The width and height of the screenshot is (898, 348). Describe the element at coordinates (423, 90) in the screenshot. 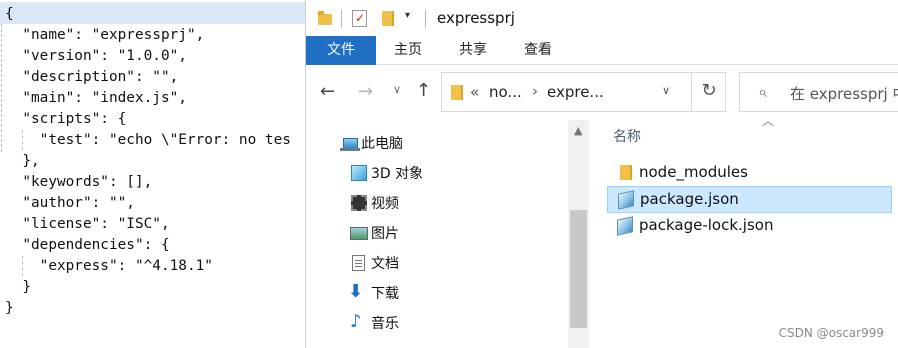

I see `up-arrow-icon: ↑` at that location.